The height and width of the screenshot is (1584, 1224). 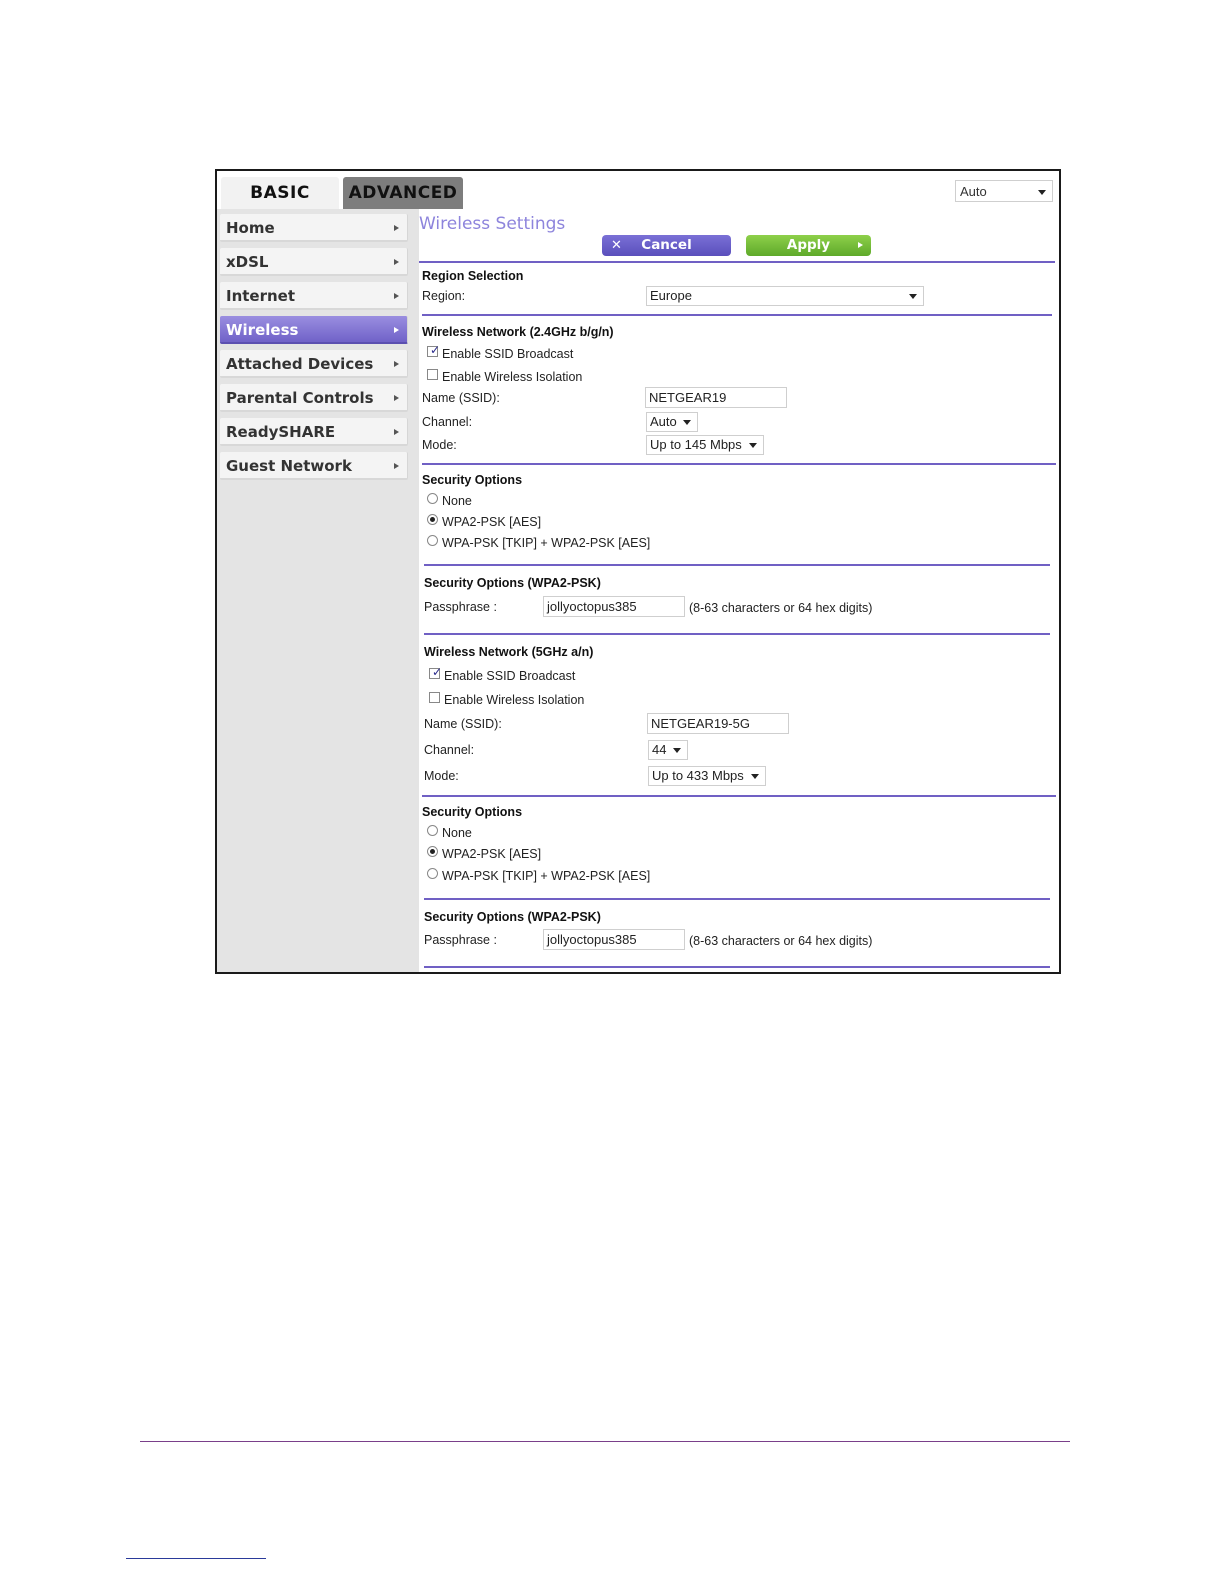 I want to click on security-5g-none-label: None, so click(x=457, y=833).